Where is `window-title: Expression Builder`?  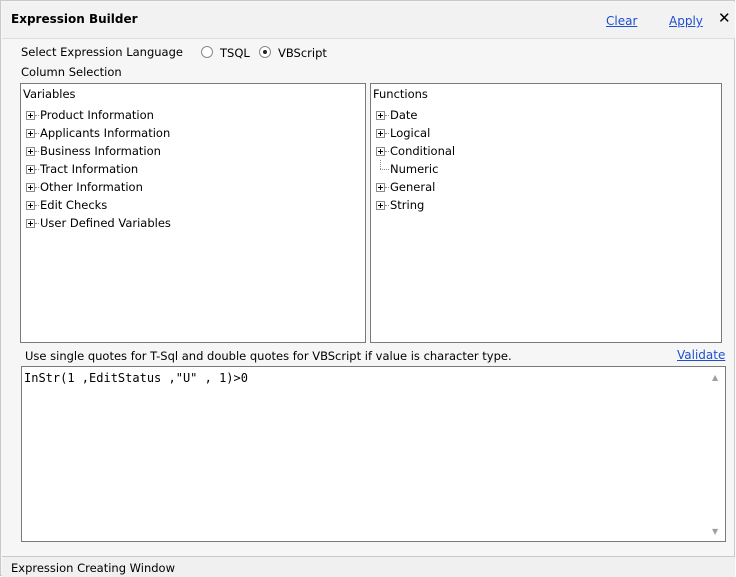
window-title: Expression Builder is located at coordinates (74, 19).